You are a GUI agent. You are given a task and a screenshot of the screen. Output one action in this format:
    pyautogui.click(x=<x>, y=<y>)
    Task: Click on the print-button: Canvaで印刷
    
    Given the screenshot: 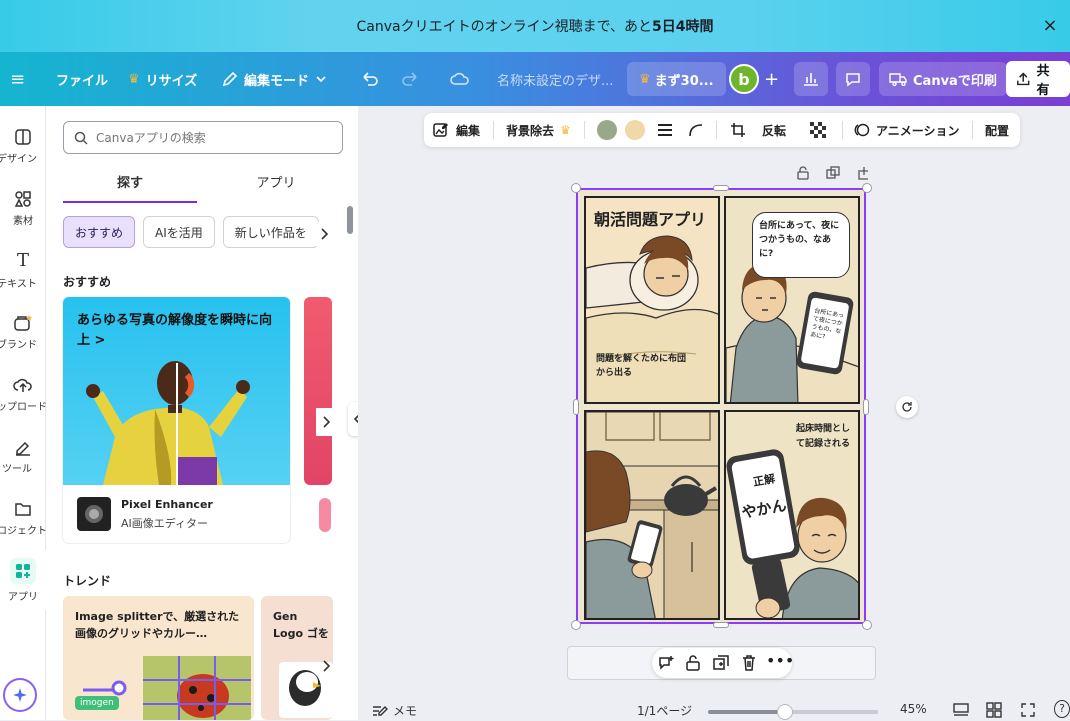 What is the action you would take?
    pyautogui.click(x=943, y=79)
    